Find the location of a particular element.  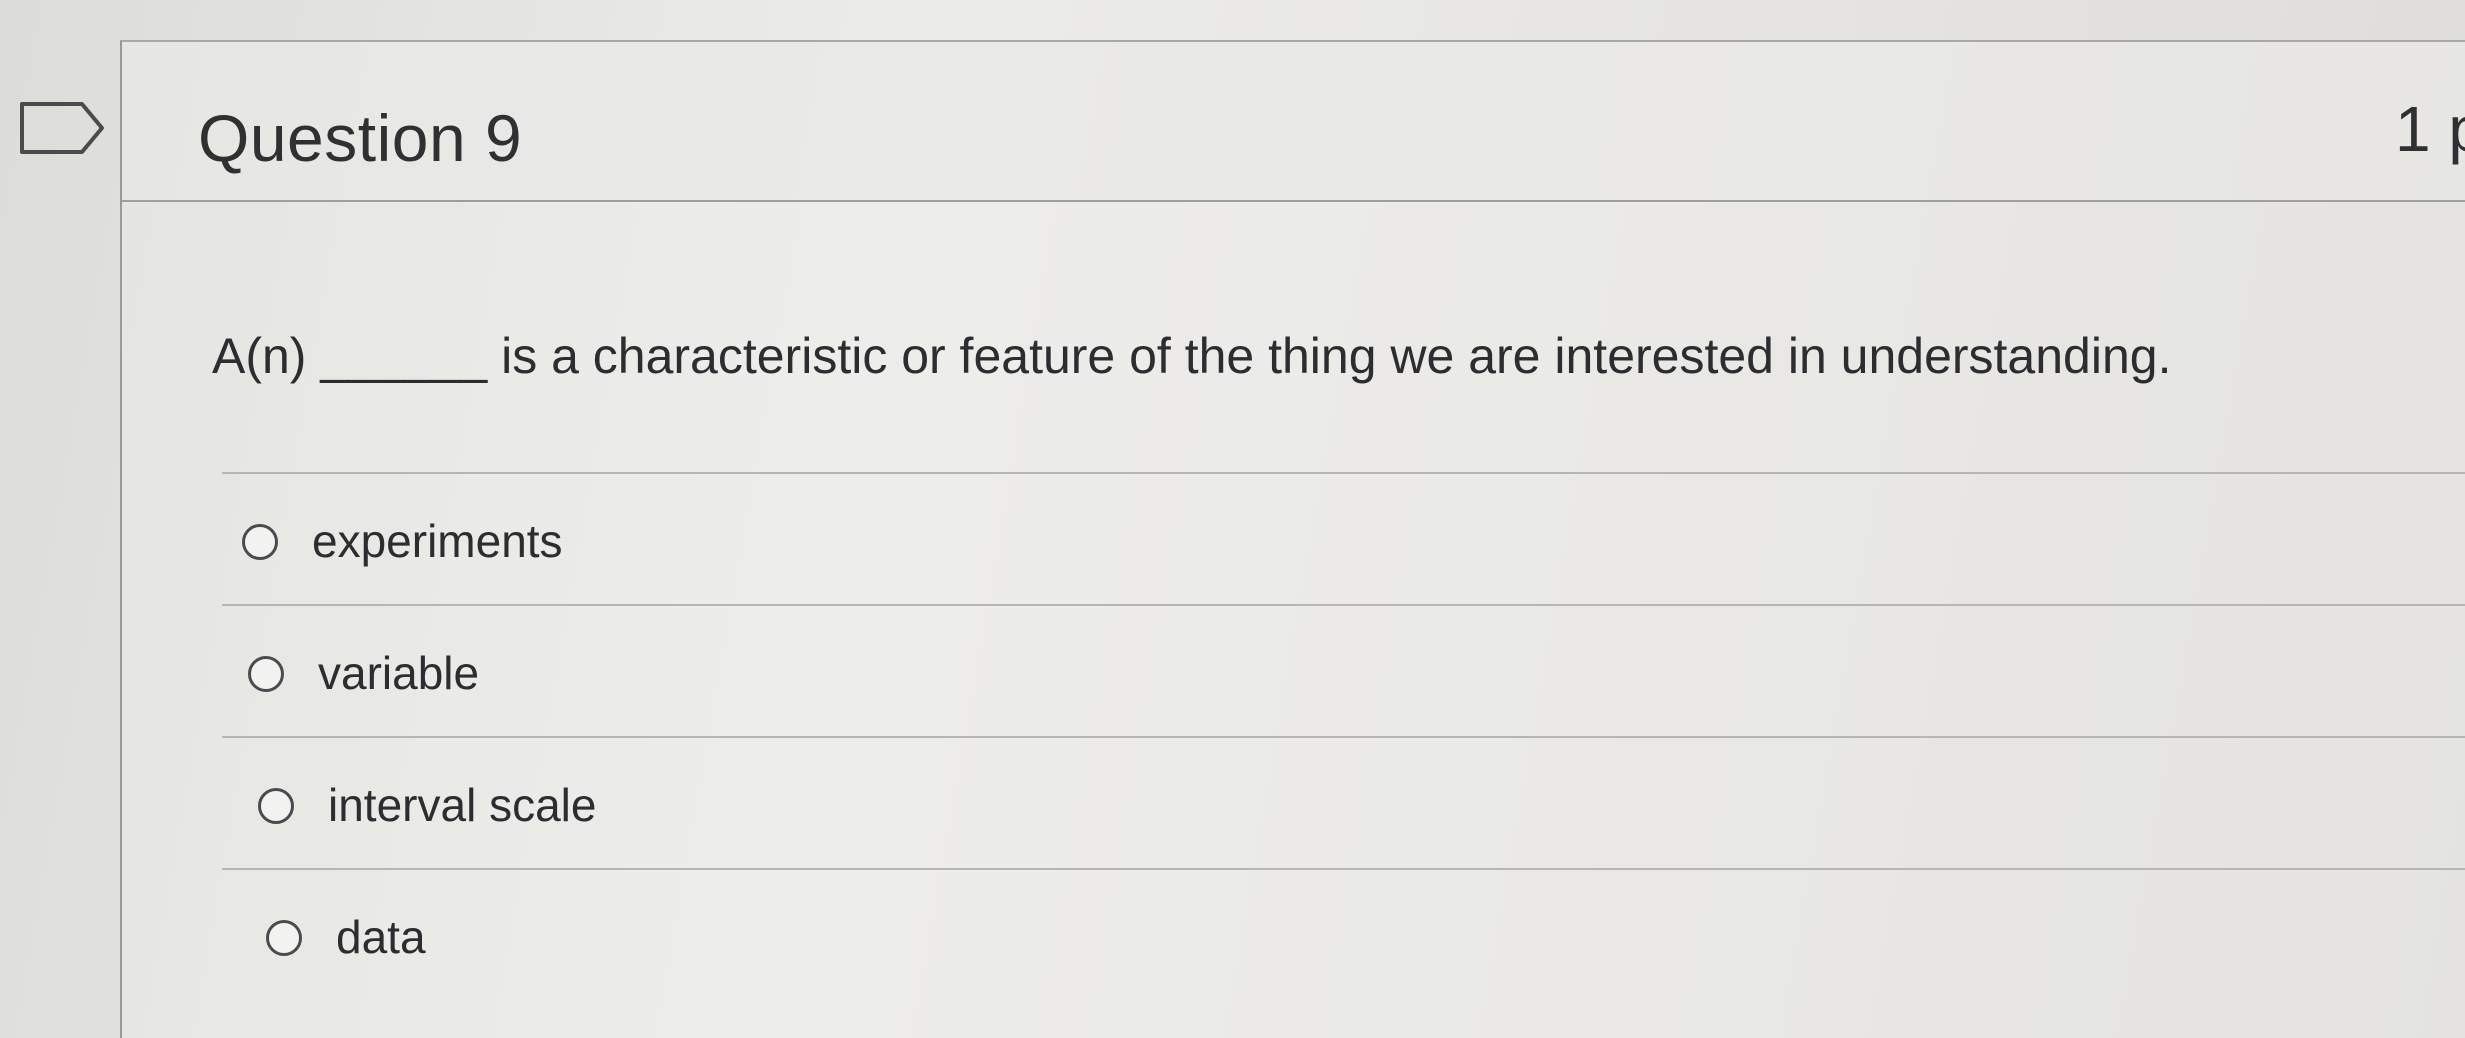

flag-question-icon is located at coordinates (63, 128).